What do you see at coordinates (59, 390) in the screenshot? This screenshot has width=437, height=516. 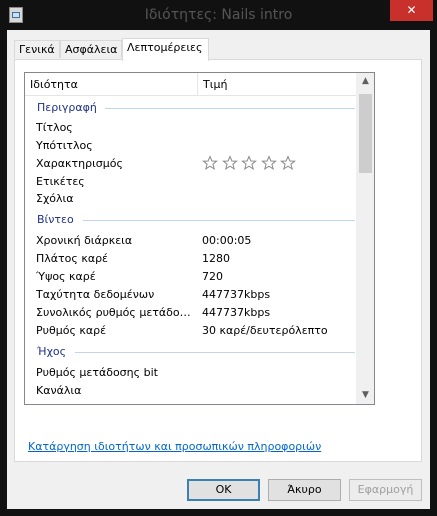 I see `property-name: Κανάλια` at bounding box center [59, 390].